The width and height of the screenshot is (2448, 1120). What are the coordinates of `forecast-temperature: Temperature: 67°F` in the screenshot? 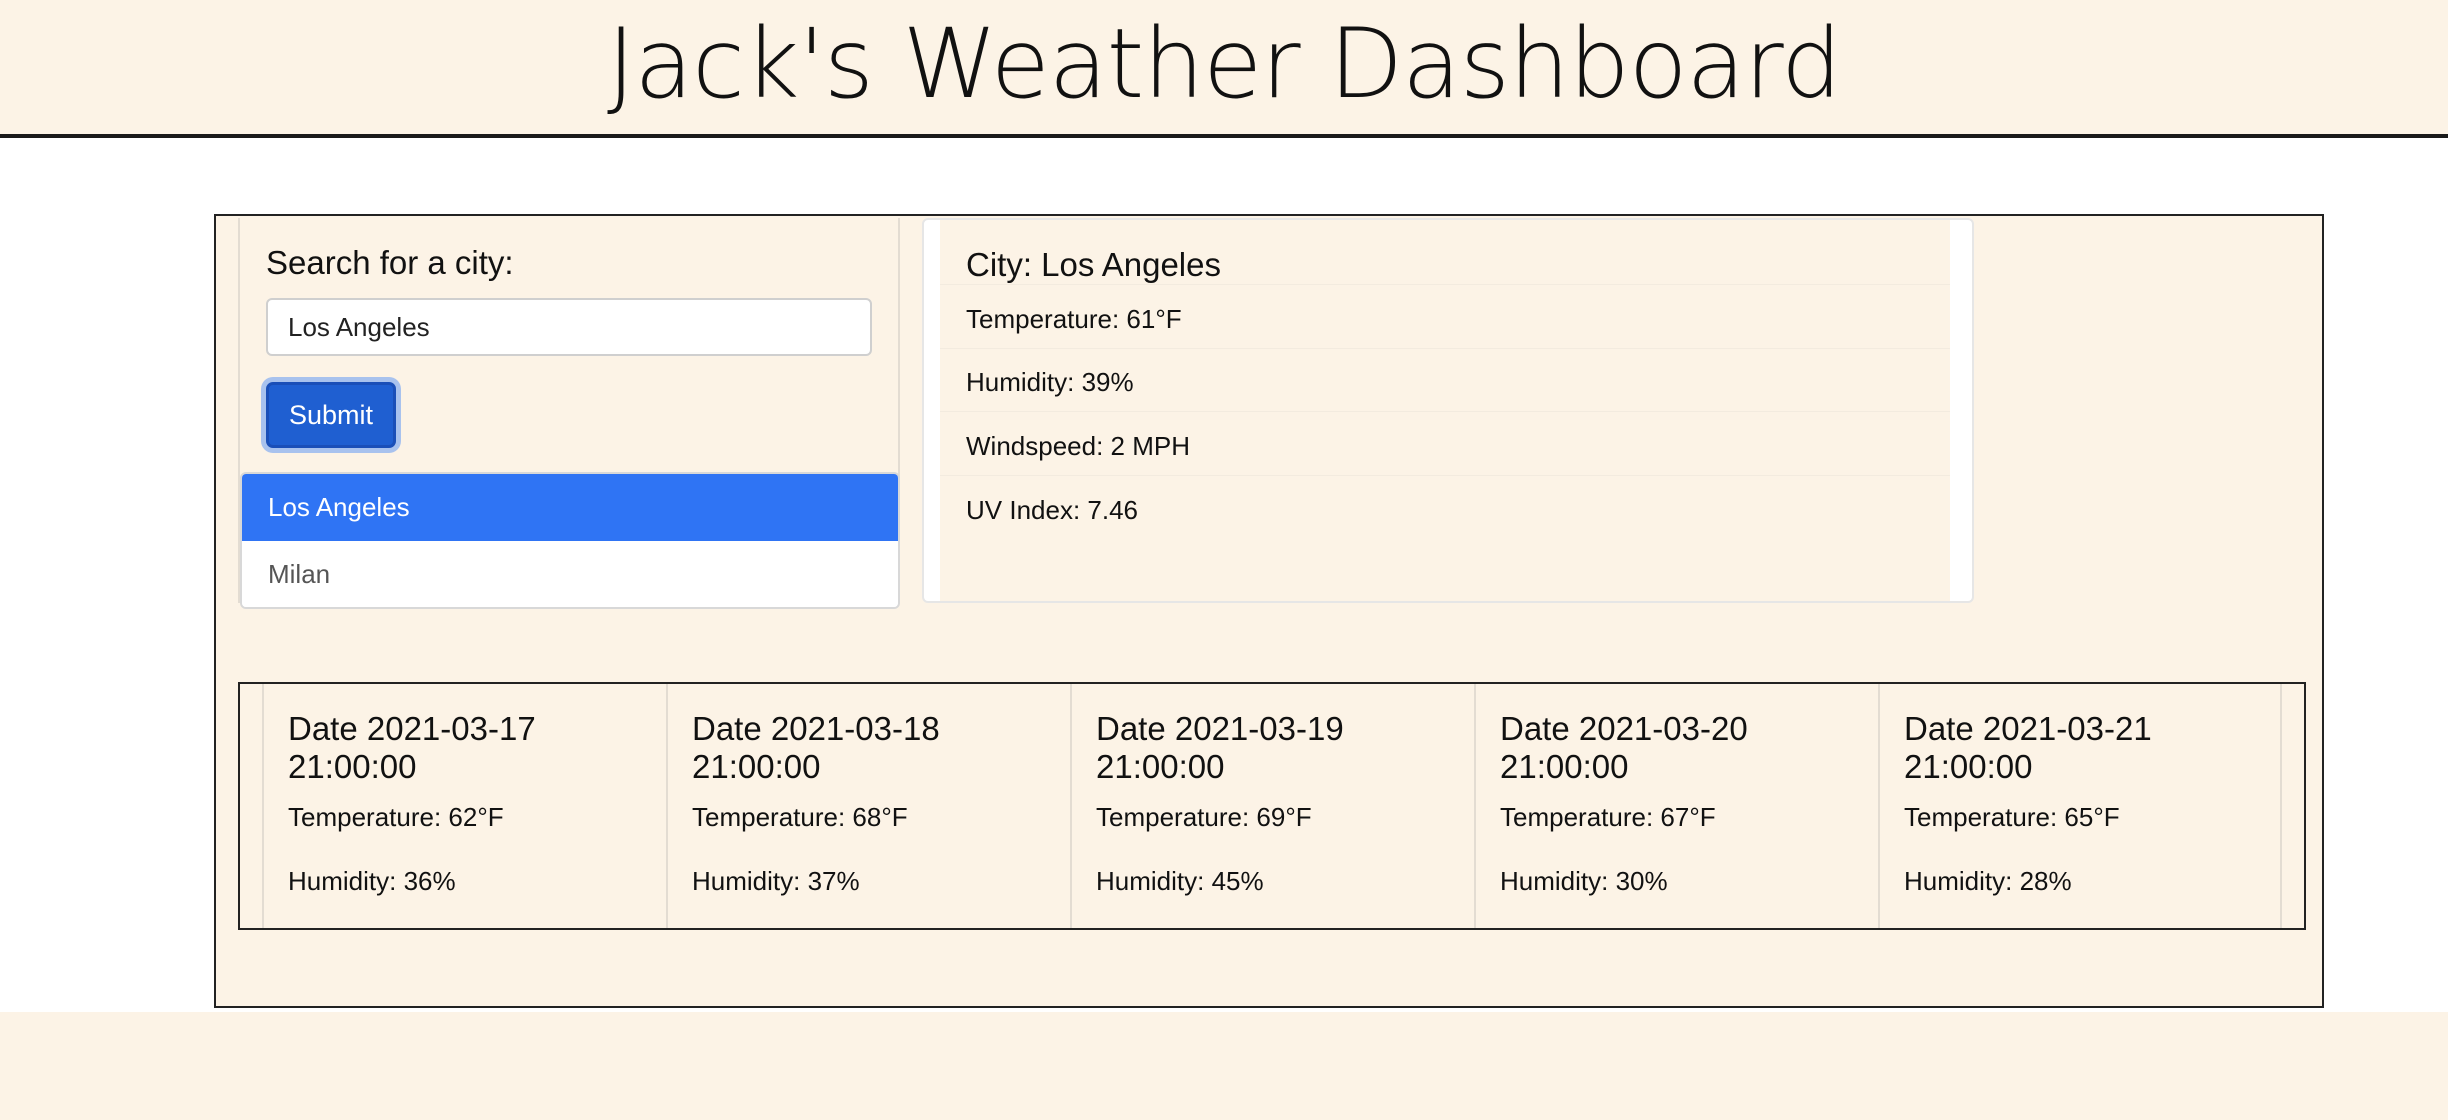 It's located at (1608, 817).